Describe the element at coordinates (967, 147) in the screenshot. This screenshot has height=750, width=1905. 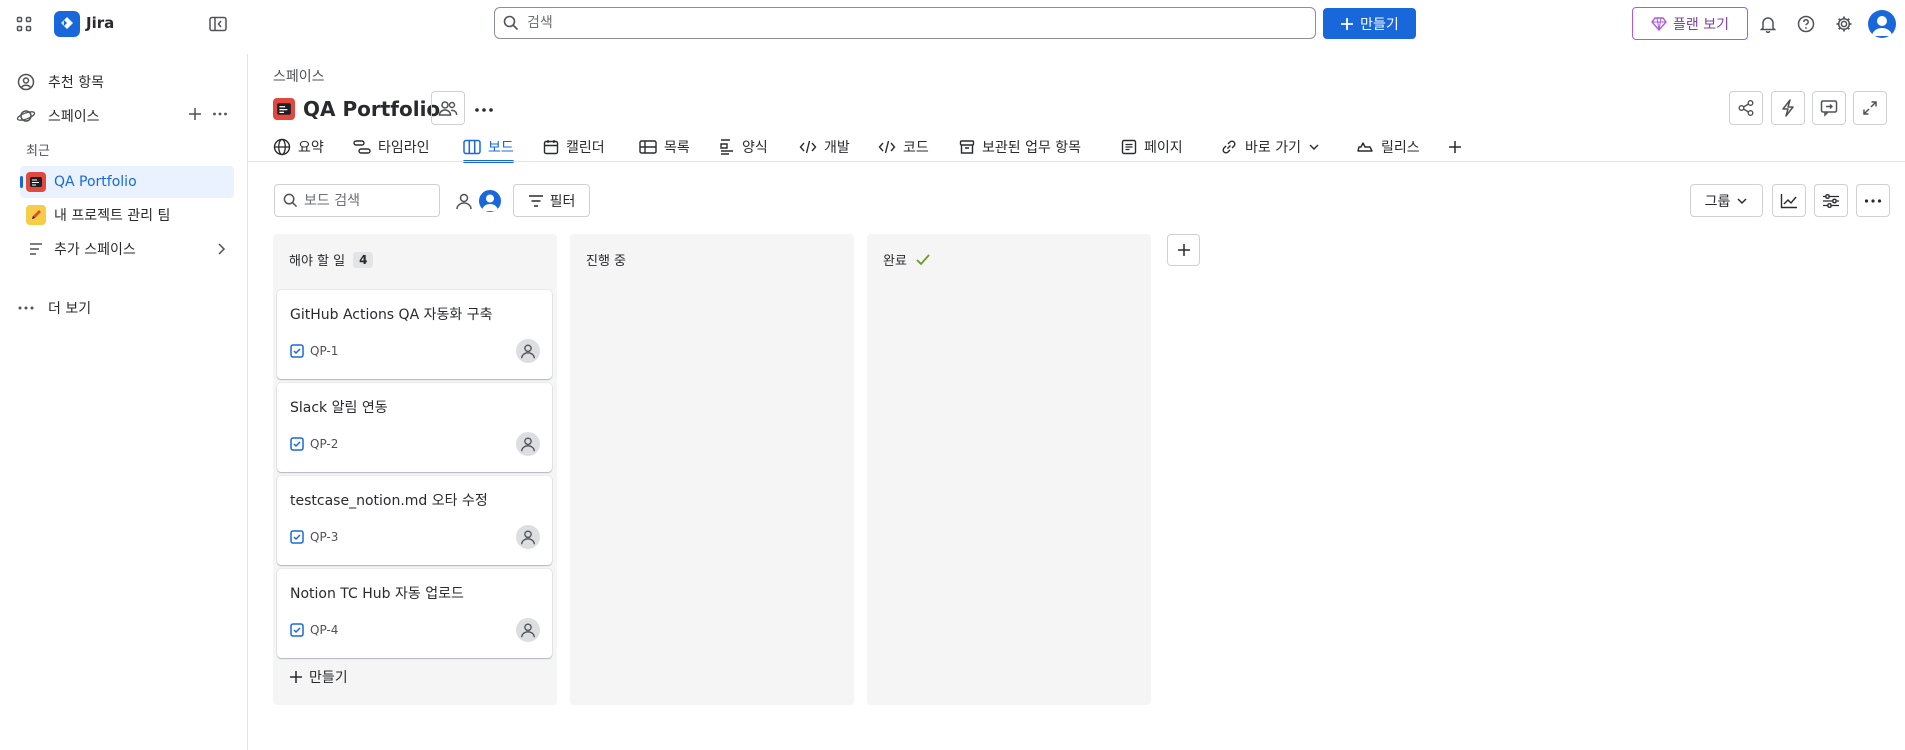
I see `archive-icon` at that location.